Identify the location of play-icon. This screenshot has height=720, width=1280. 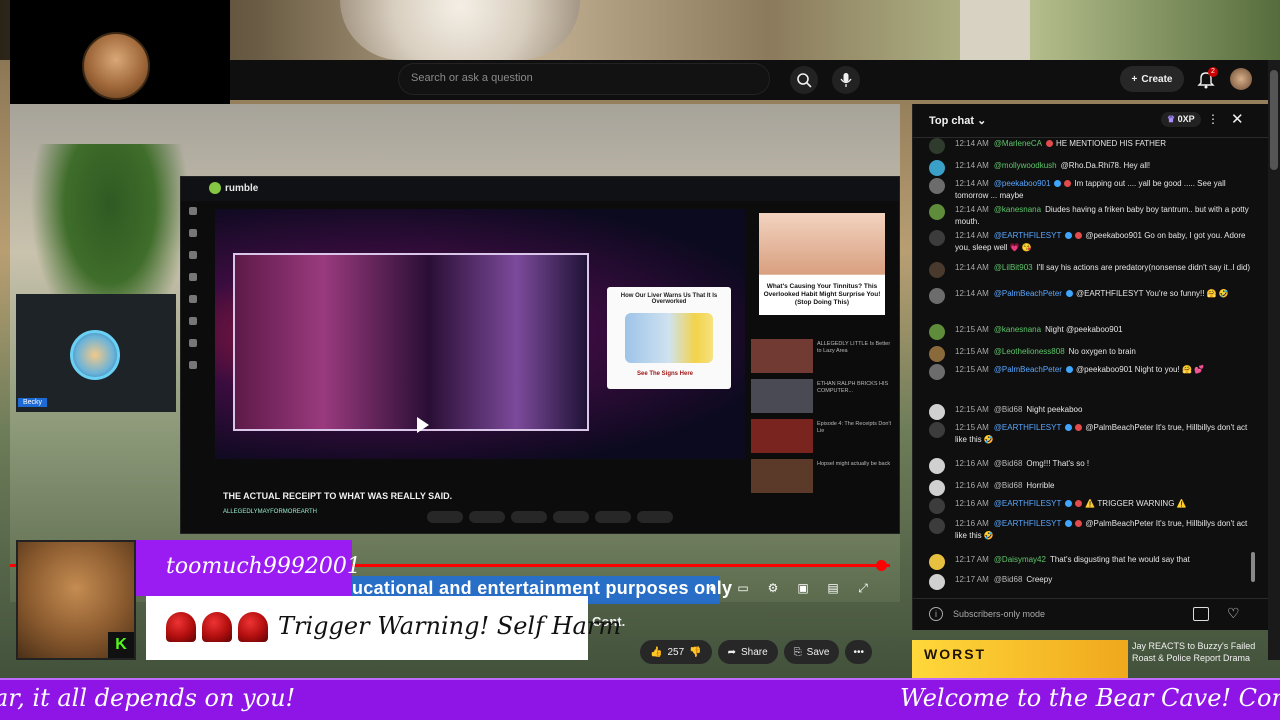
(423, 425).